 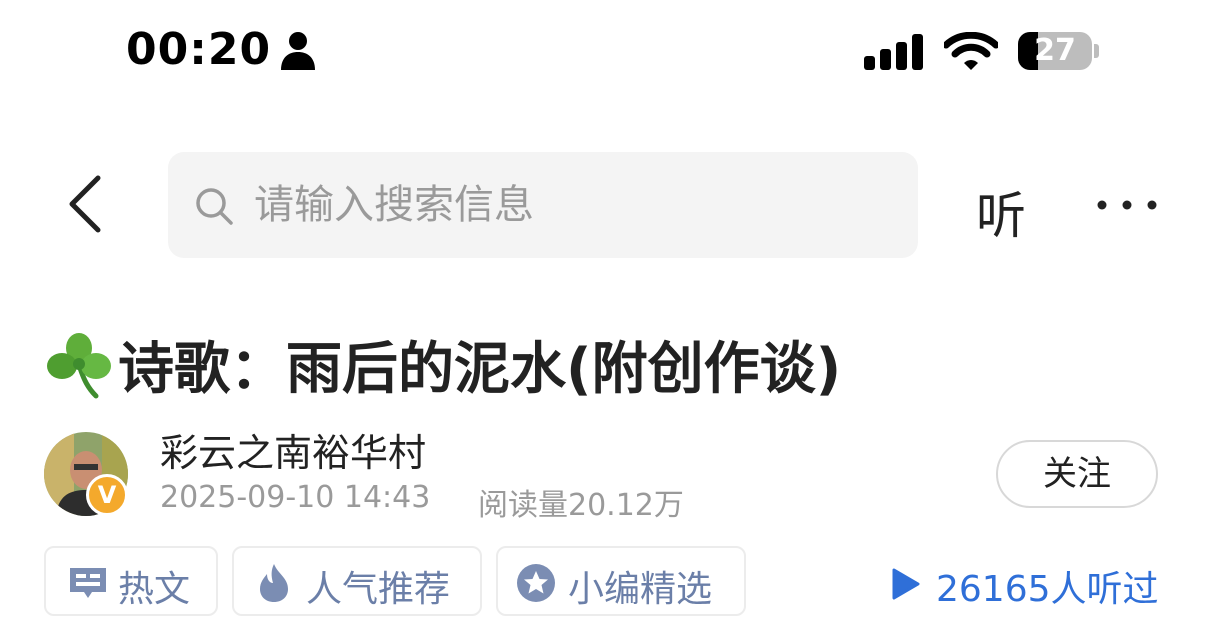 I want to click on tag-popular: 人气推荐, so click(x=357, y=581).